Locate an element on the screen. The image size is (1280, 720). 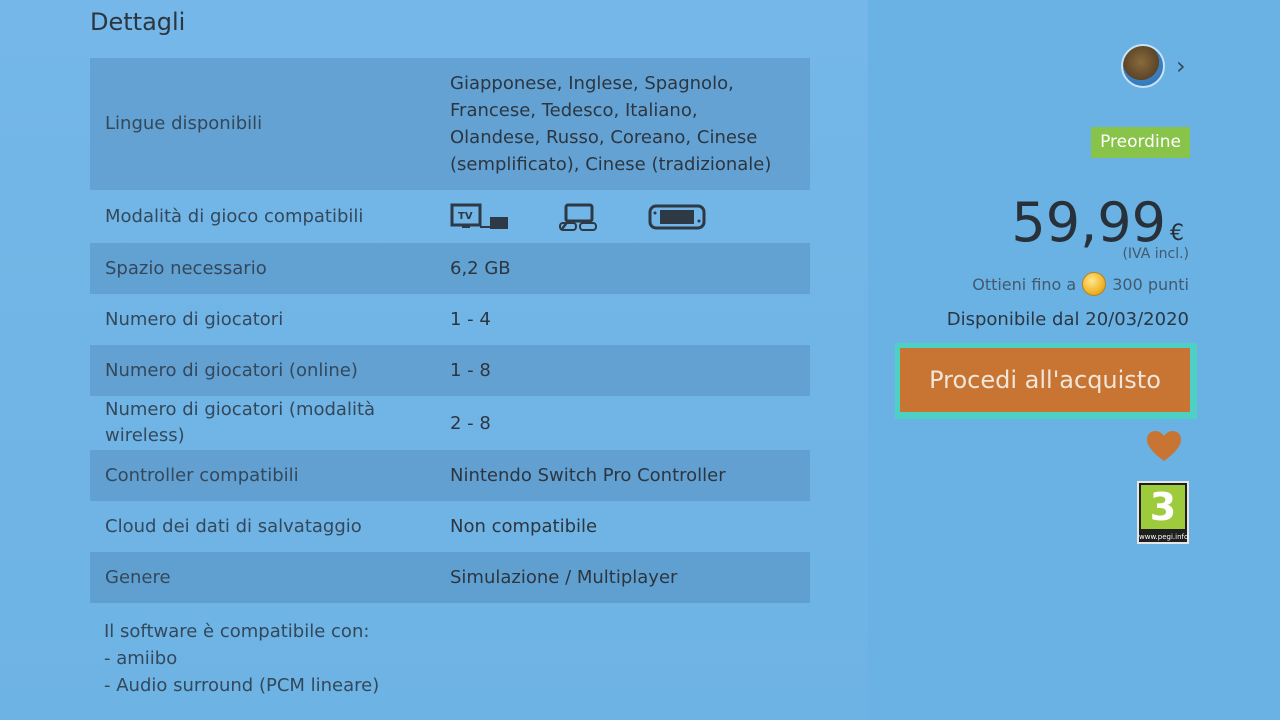
row-label: Spazio necessario is located at coordinates (186, 268).